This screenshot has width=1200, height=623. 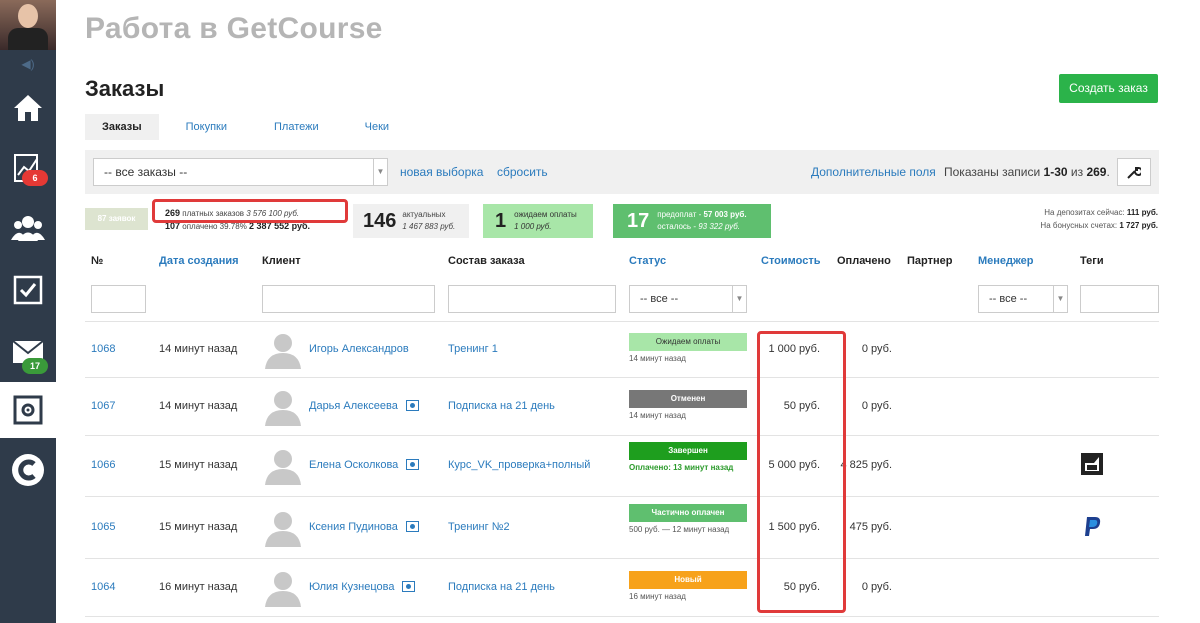 I want to click on order-id-link: 1066, so click(x=103, y=465).